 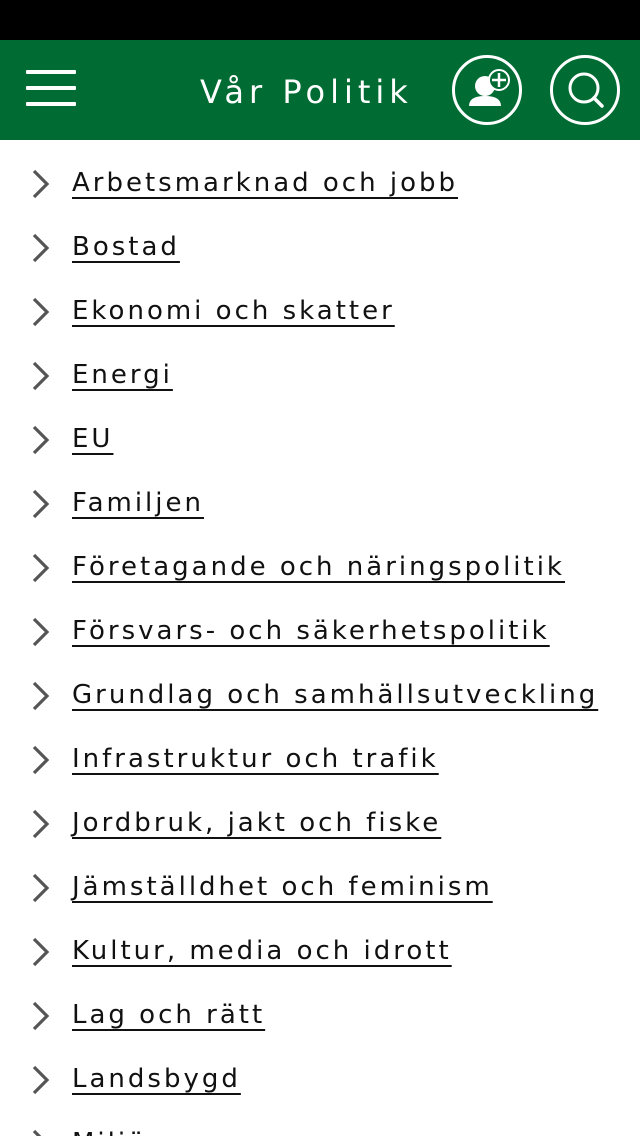 What do you see at coordinates (265, 183) in the screenshot?
I see `topic-link: Arbetsmarknad och jobb` at bounding box center [265, 183].